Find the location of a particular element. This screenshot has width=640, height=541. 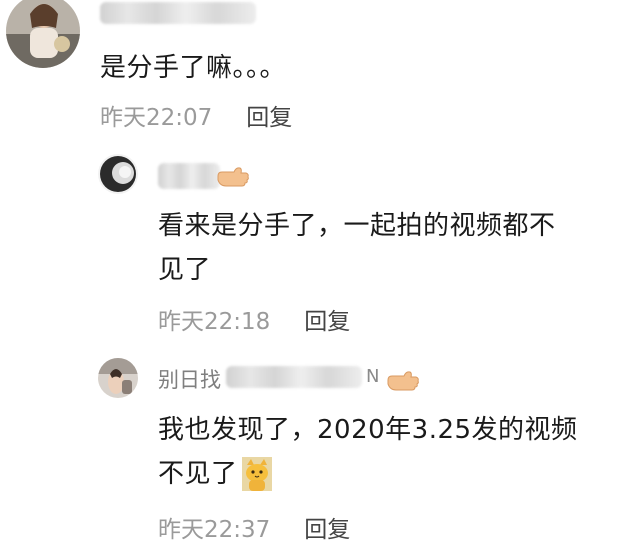

comment-text: 是分手了嘛。。。 is located at coordinates (193, 68).